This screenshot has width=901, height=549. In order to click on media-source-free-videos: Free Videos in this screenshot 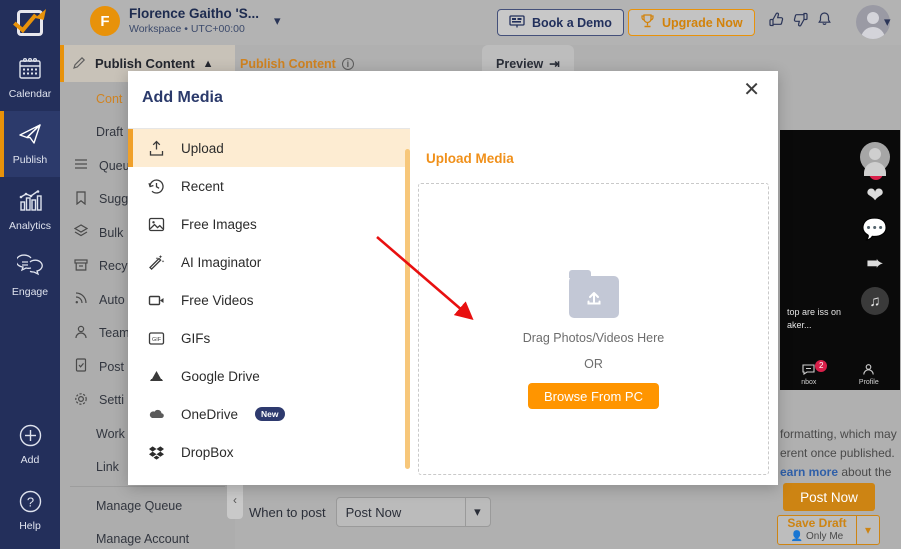, I will do `click(269, 300)`.